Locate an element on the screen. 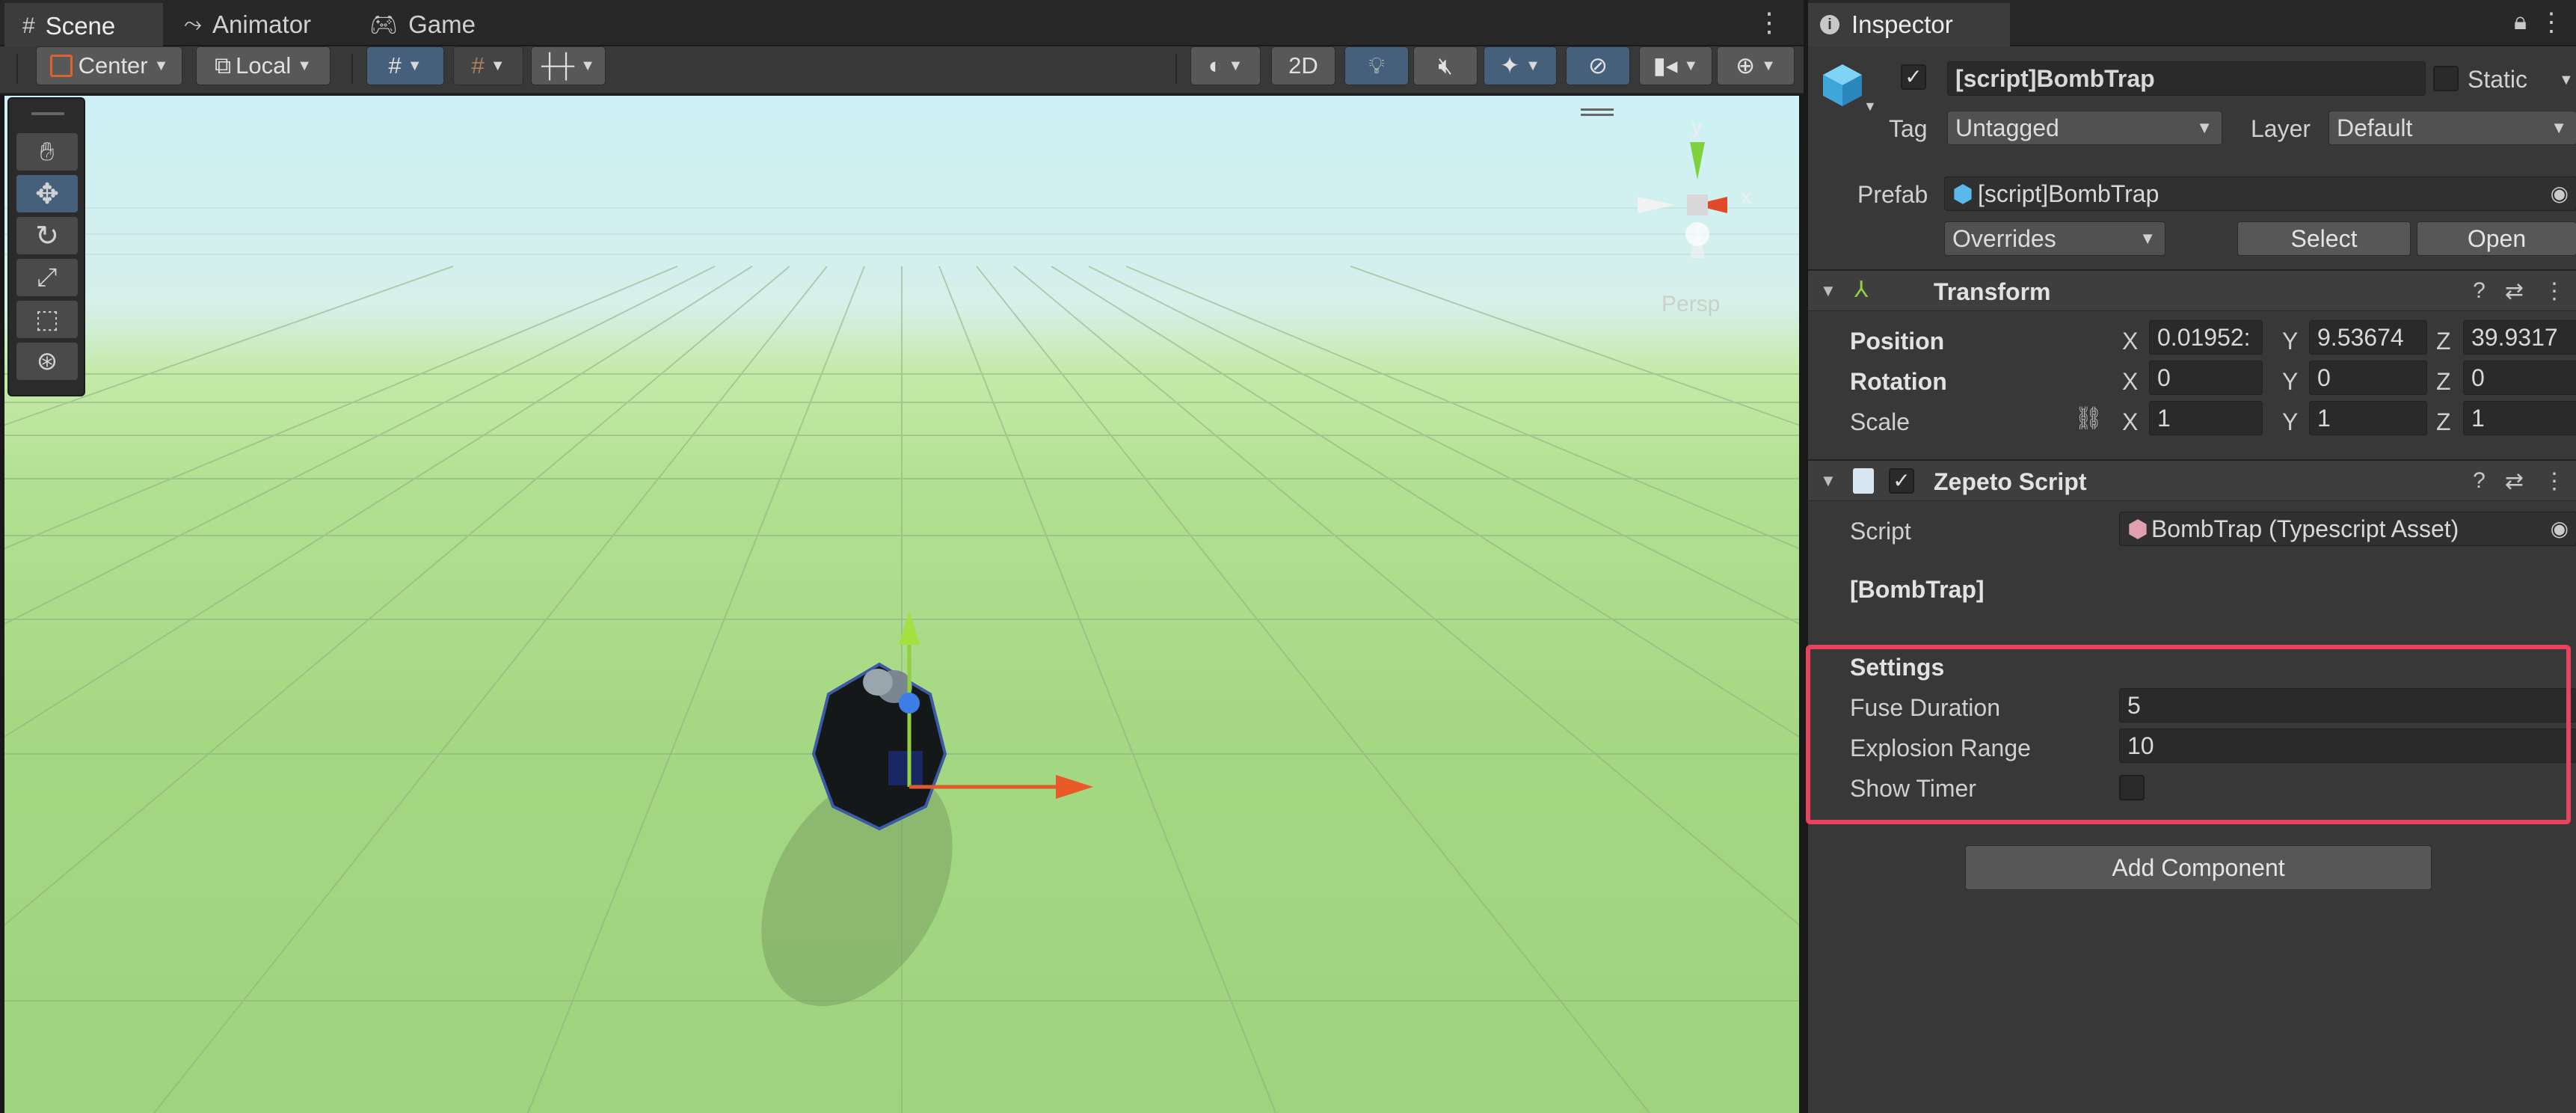 The image size is (2576, 1113). camera-dropdown: ▮◂ ▼ is located at coordinates (1675, 65).